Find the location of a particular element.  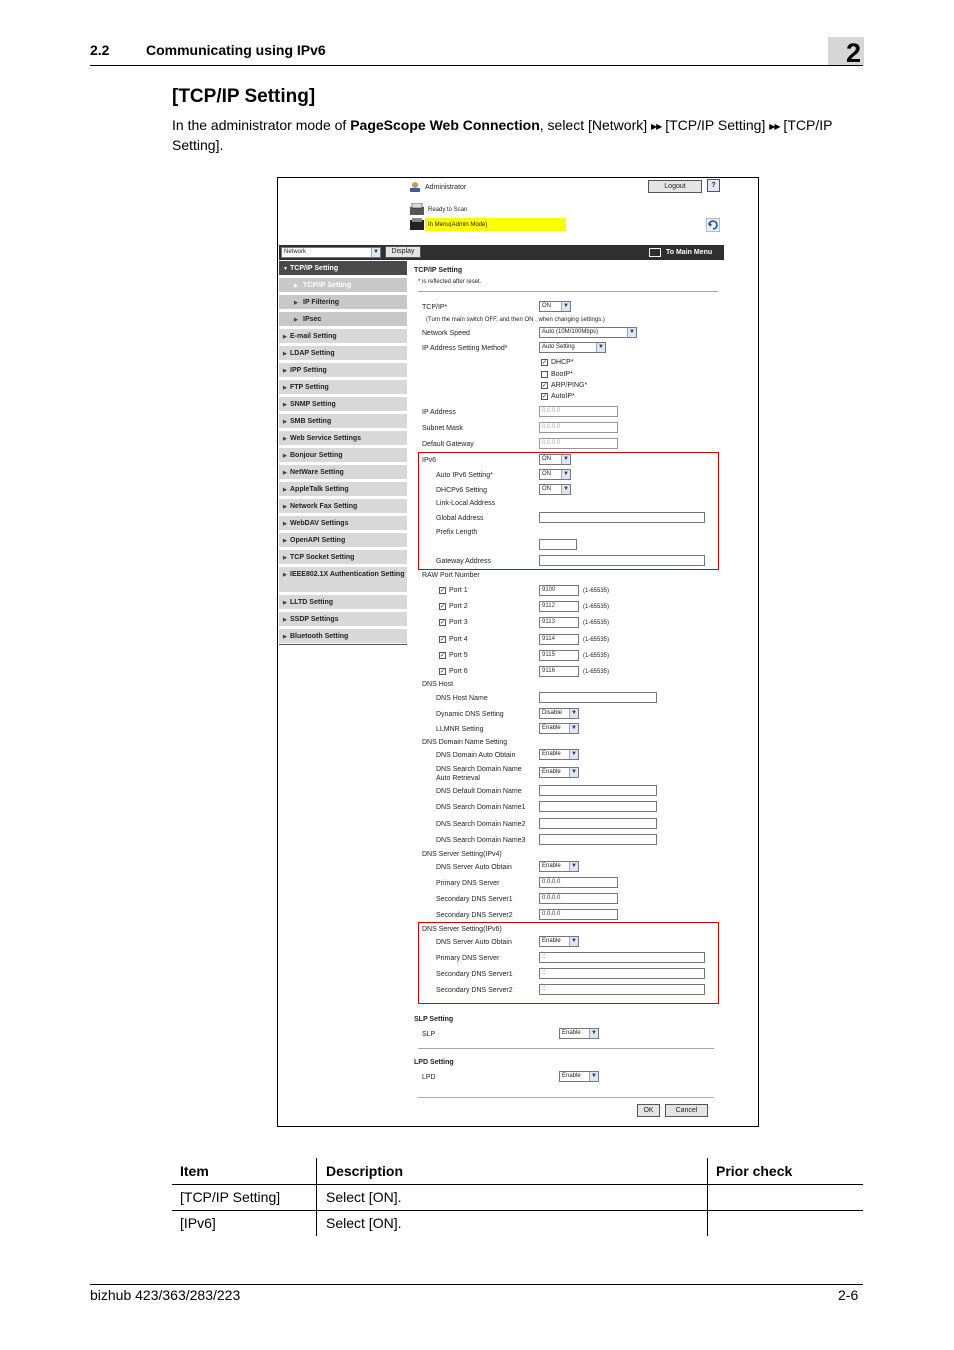

subnet-field: 0.0.0.0 is located at coordinates (578, 427).